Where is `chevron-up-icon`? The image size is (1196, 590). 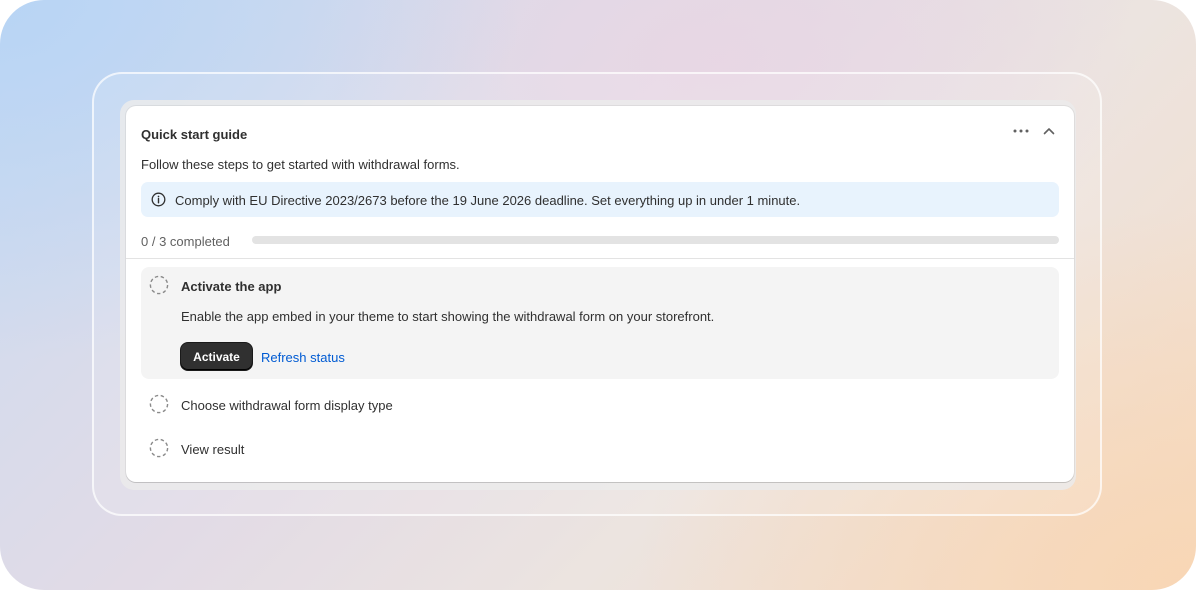
chevron-up-icon is located at coordinates (1049, 131).